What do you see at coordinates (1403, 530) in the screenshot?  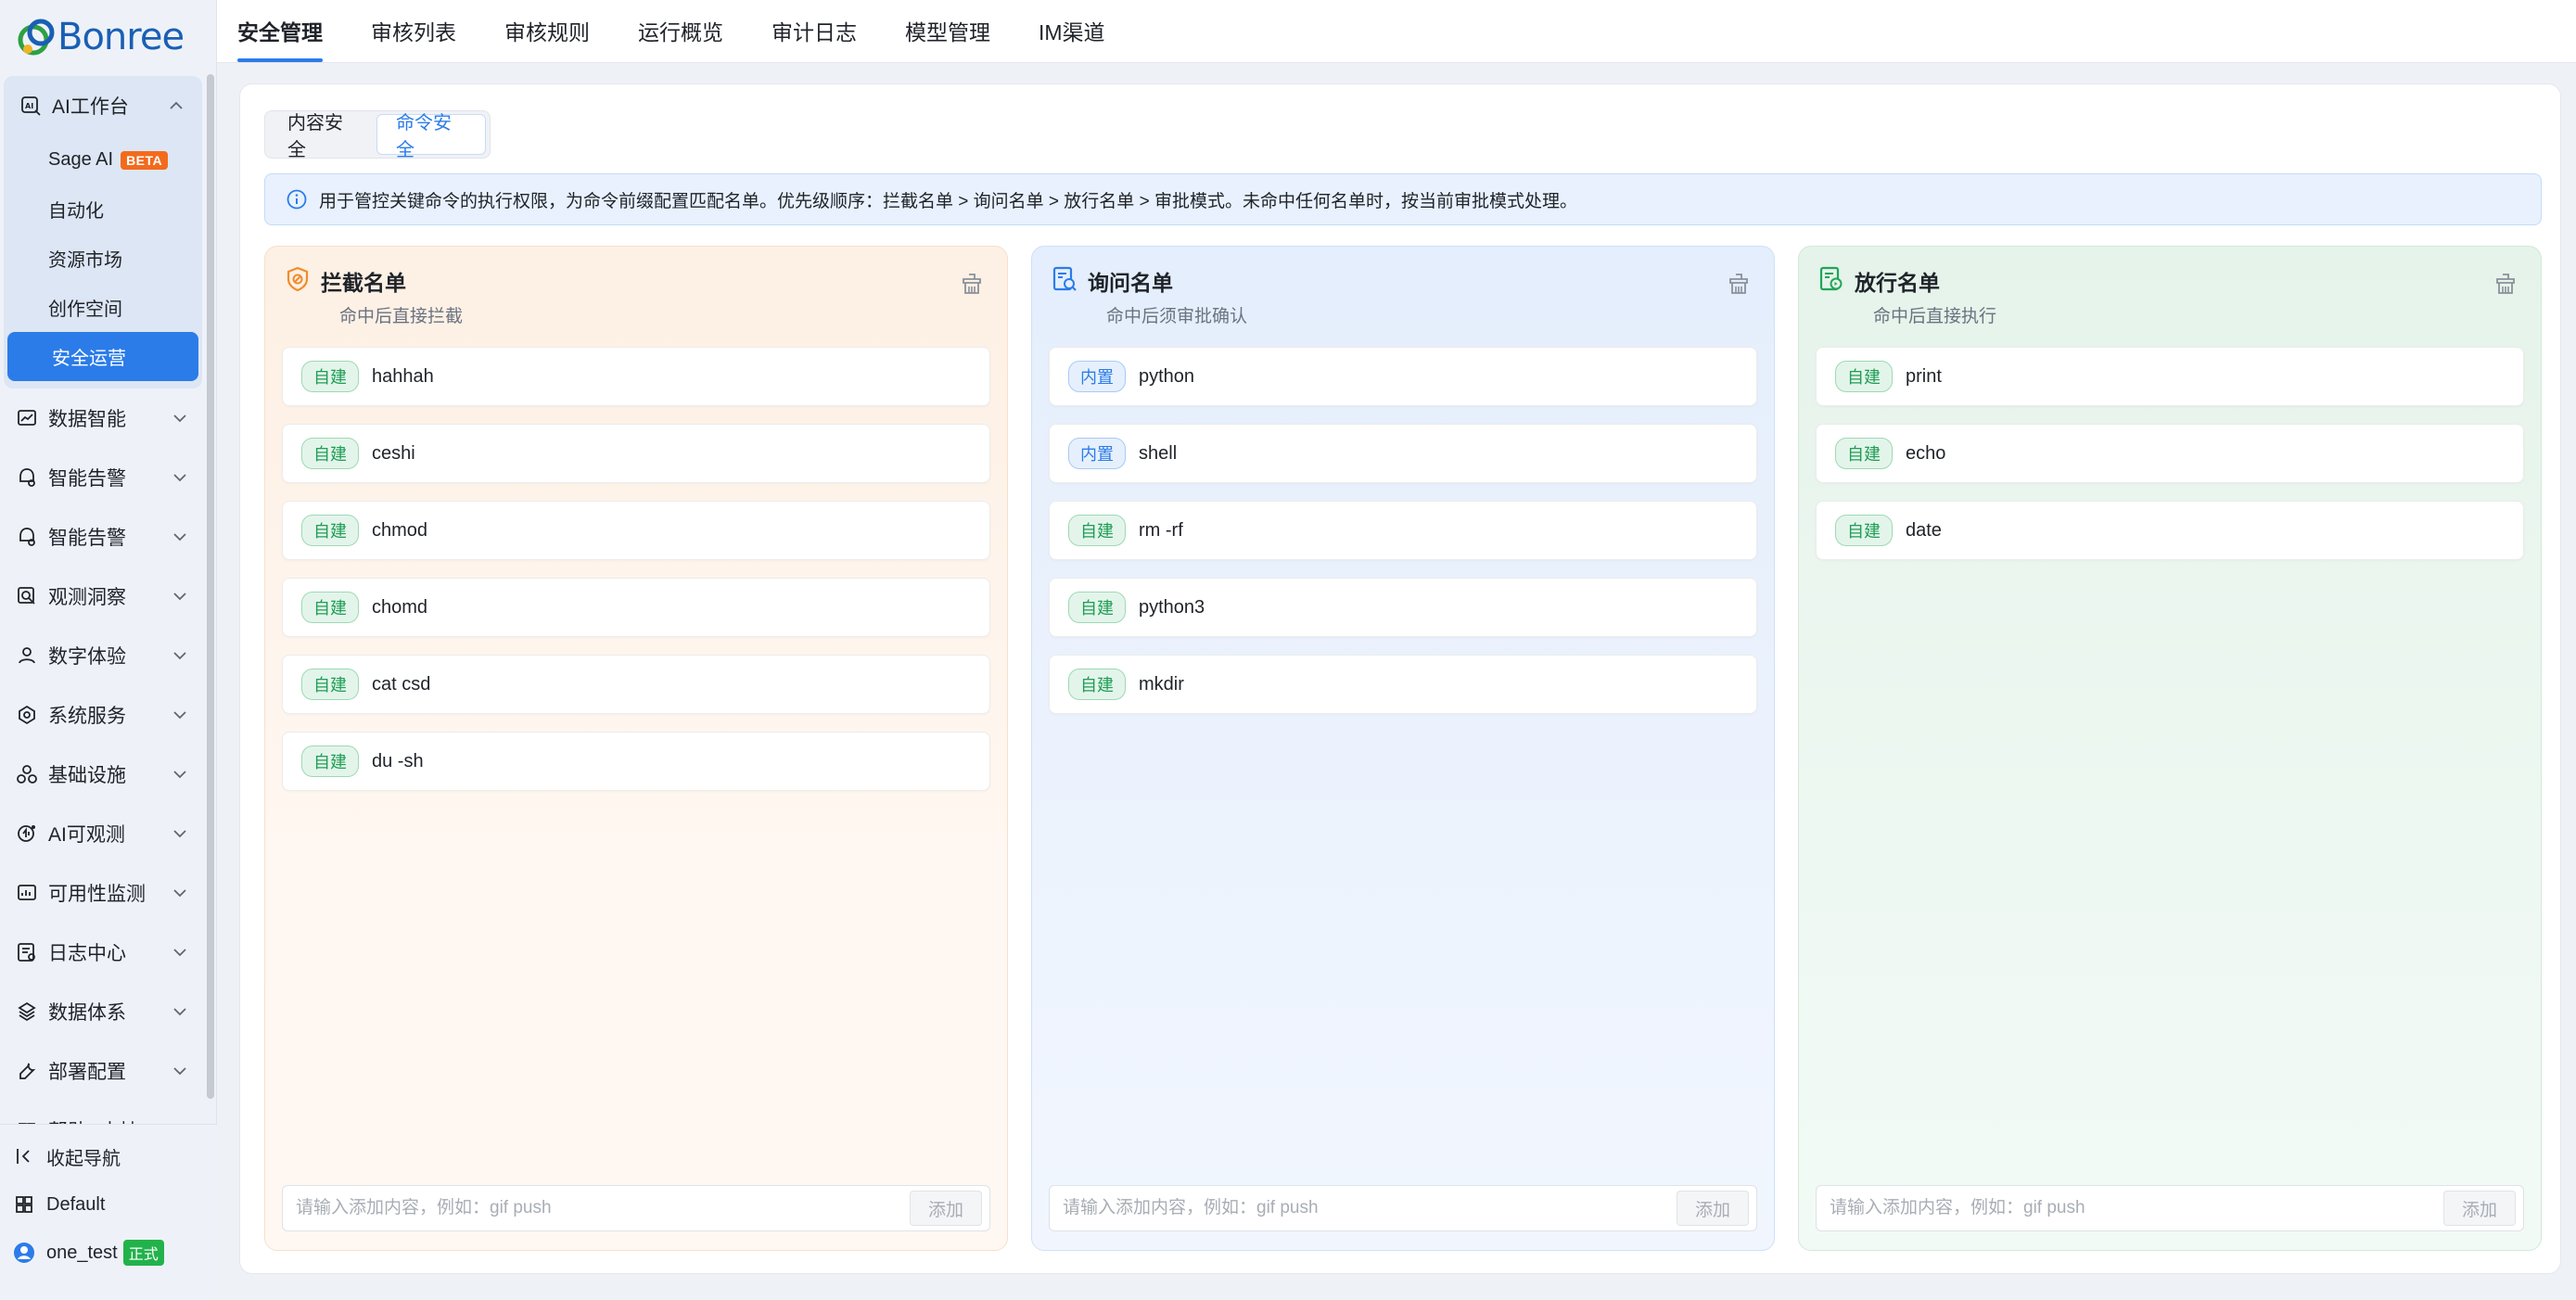 I see `list-item: 自建 rm -rf` at bounding box center [1403, 530].